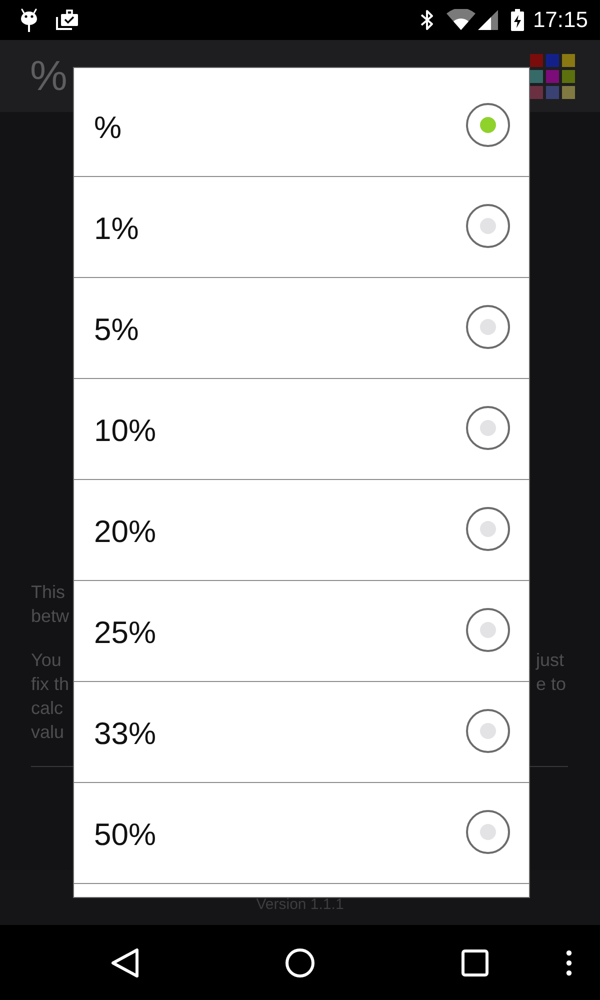 The image size is (600, 1000). What do you see at coordinates (560, 20) in the screenshot?
I see `status-time: 17:15` at bounding box center [560, 20].